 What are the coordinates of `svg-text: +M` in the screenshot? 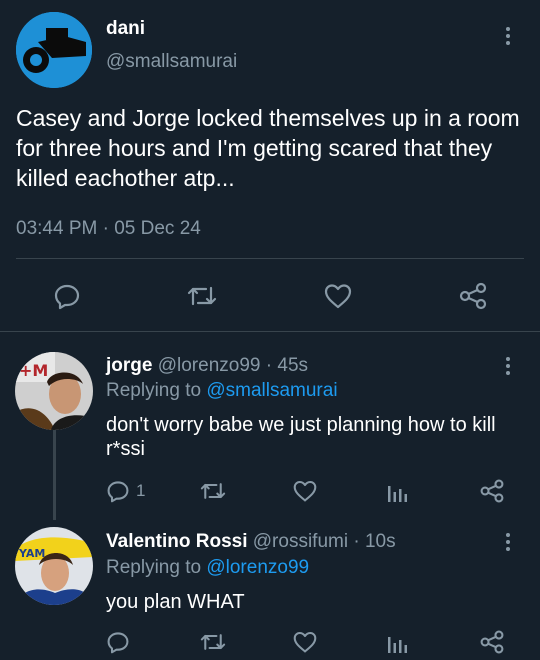 It's located at (33, 370).